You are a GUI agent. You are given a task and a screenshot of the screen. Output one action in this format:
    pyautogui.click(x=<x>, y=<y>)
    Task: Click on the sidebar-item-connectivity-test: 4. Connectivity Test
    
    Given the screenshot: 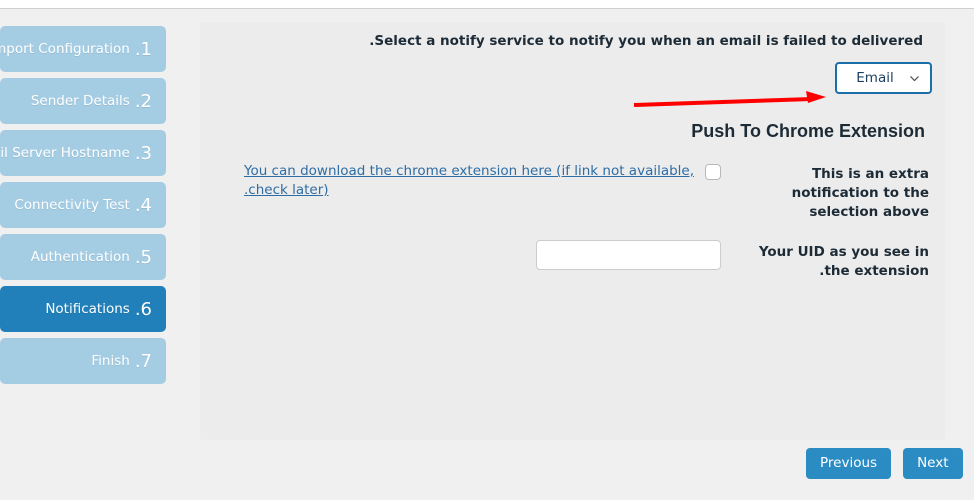 What is the action you would take?
    pyautogui.click(x=83, y=205)
    